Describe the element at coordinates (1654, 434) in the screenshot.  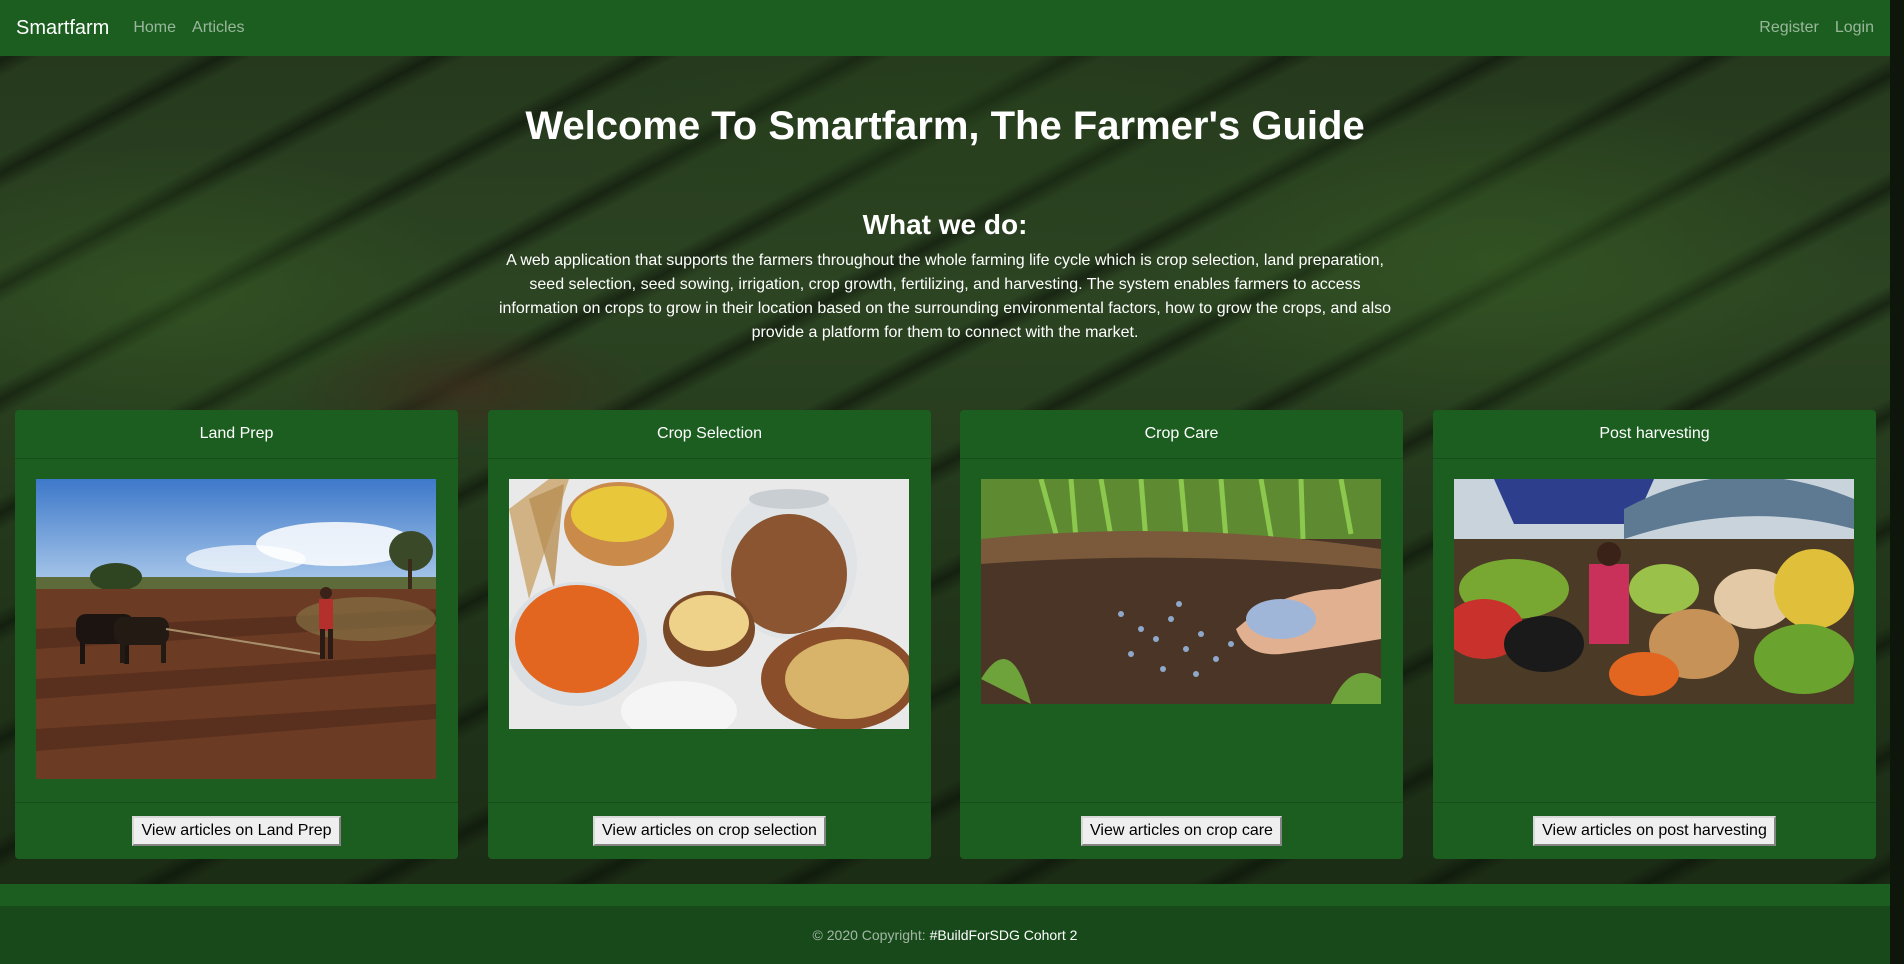
I see `card-title: Post harvesting` at that location.